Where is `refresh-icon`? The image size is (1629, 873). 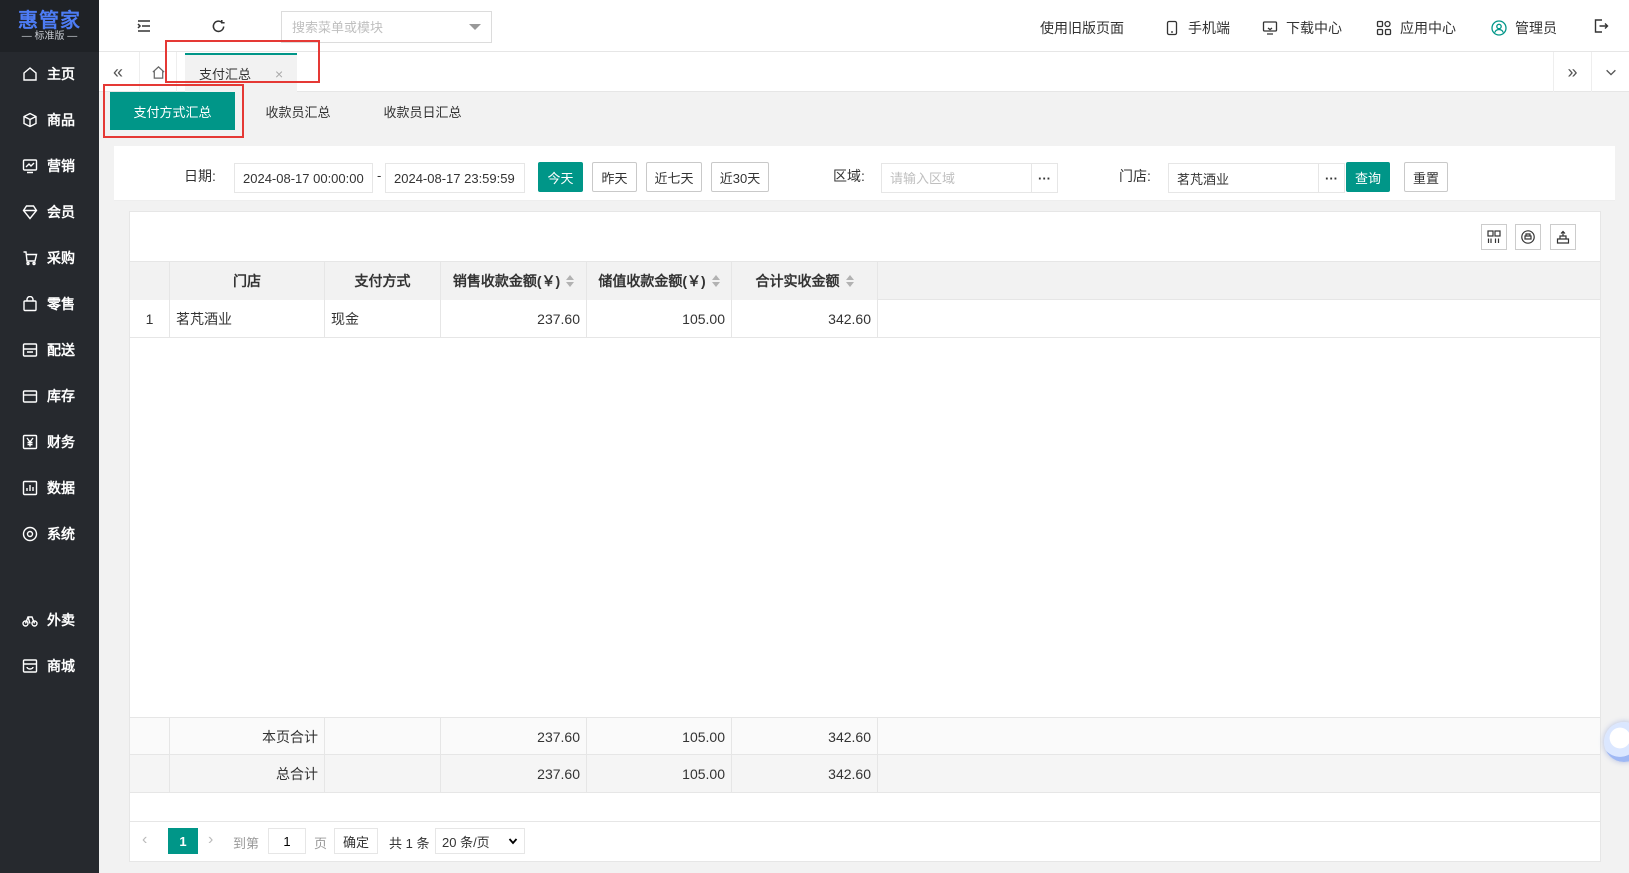
refresh-icon is located at coordinates (218, 26).